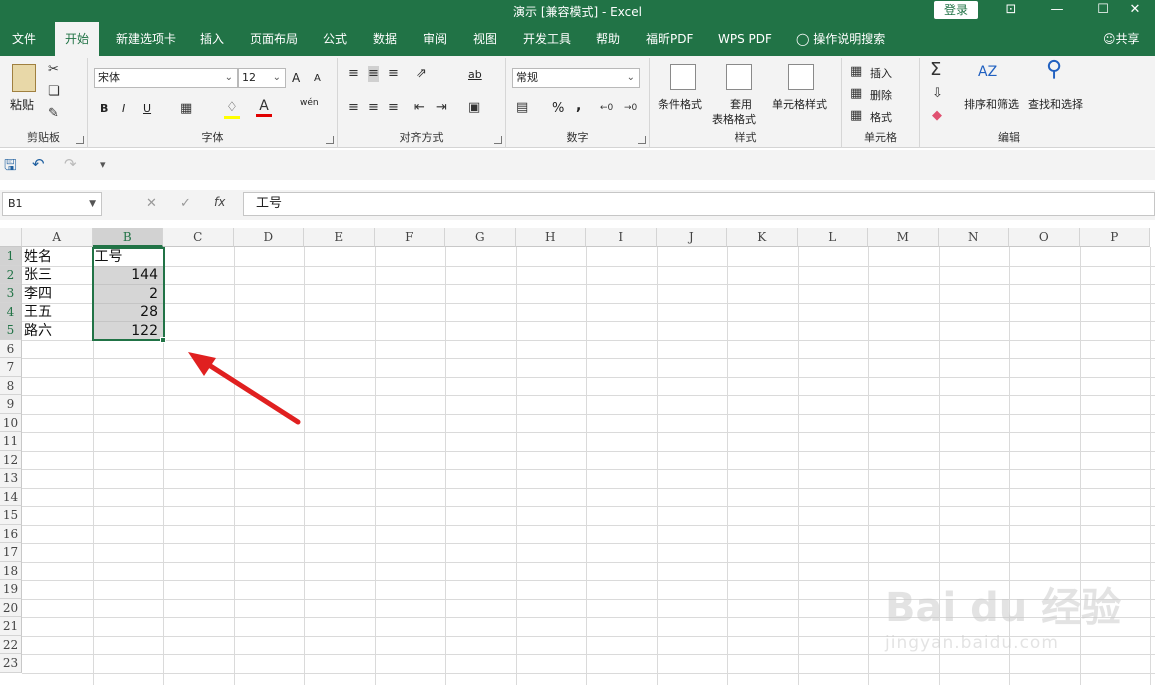 This screenshot has height=685, width=1155. What do you see at coordinates (762, 237) in the screenshot?
I see `column-header: K` at bounding box center [762, 237].